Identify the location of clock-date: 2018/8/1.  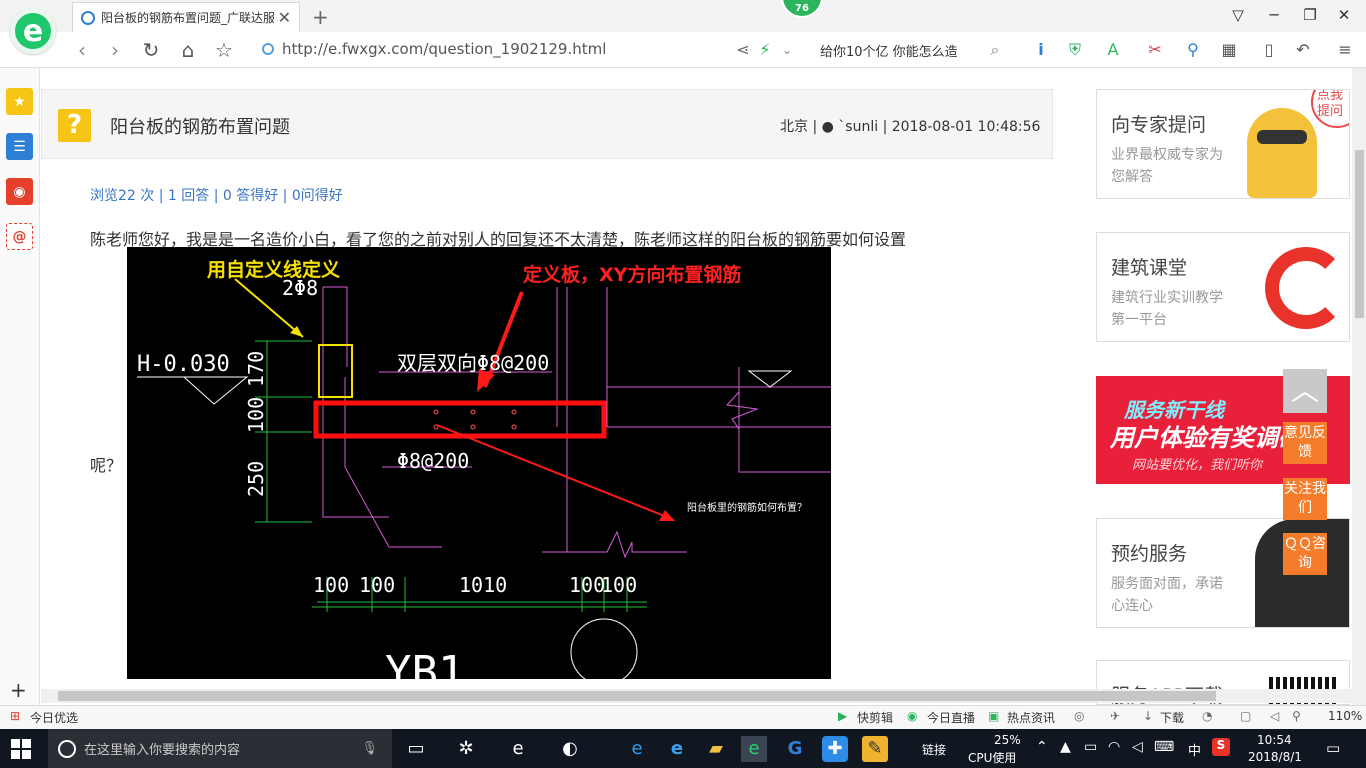
(1275, 757).